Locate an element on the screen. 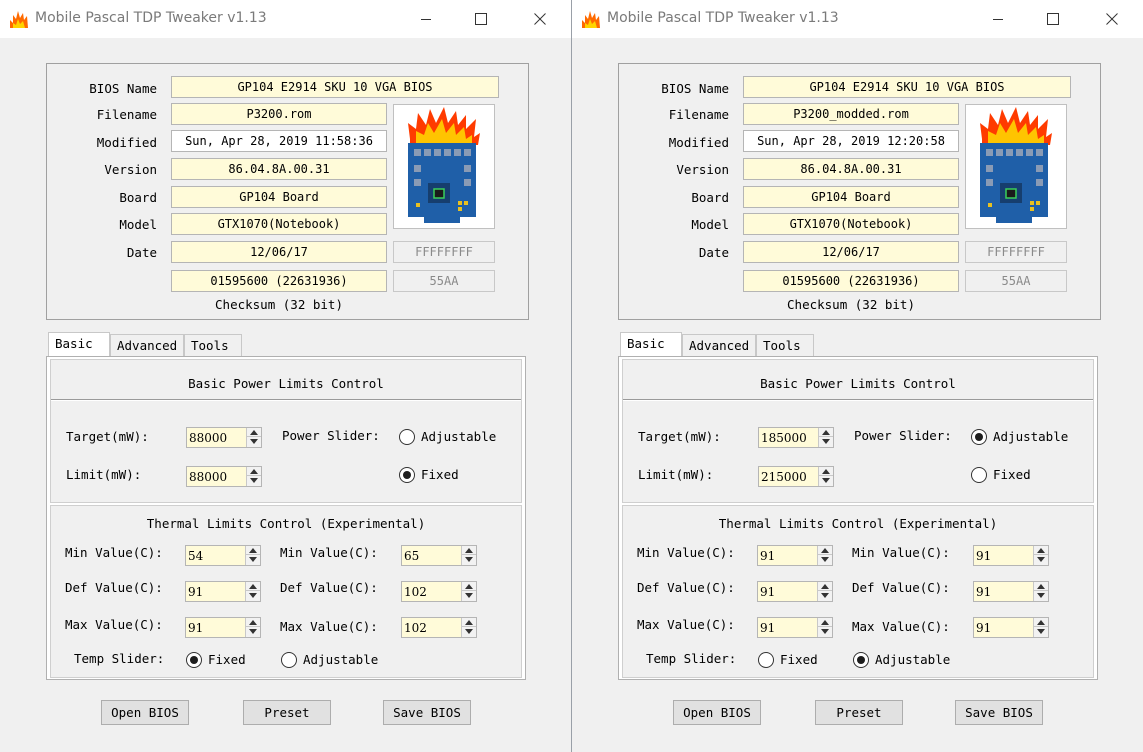 The image size is (1143, 752). thermal-def-left-value: 91 is located at coordinates (196, 592).